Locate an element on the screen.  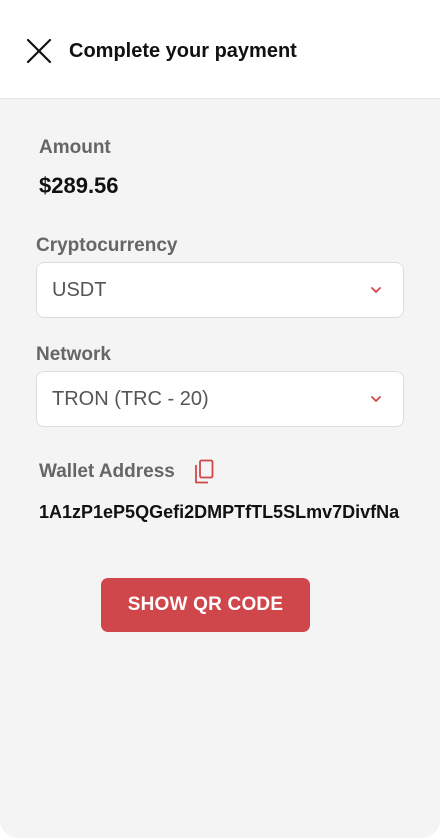
network-label: Network is located at coordinates (73, 354).